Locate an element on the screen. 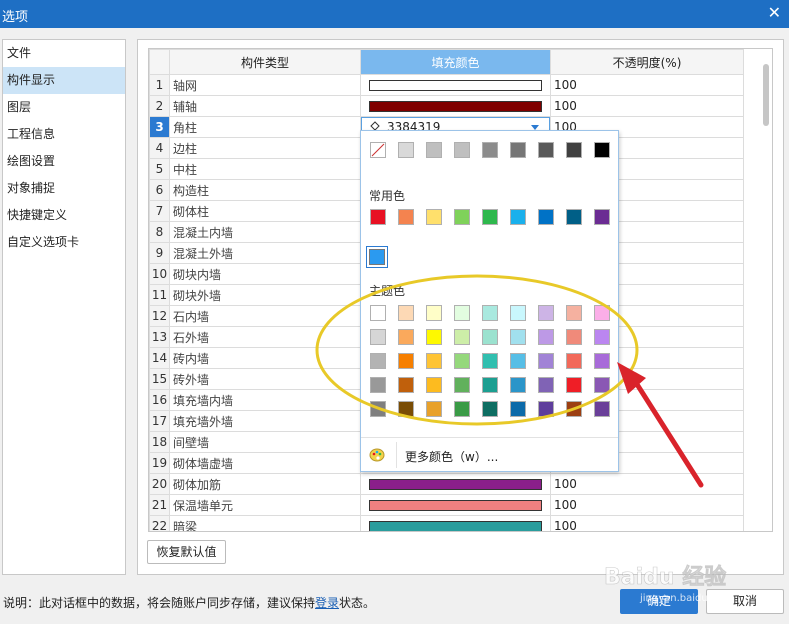  table-row: 2 辅轴 100 is located at coordinates (446, 106).